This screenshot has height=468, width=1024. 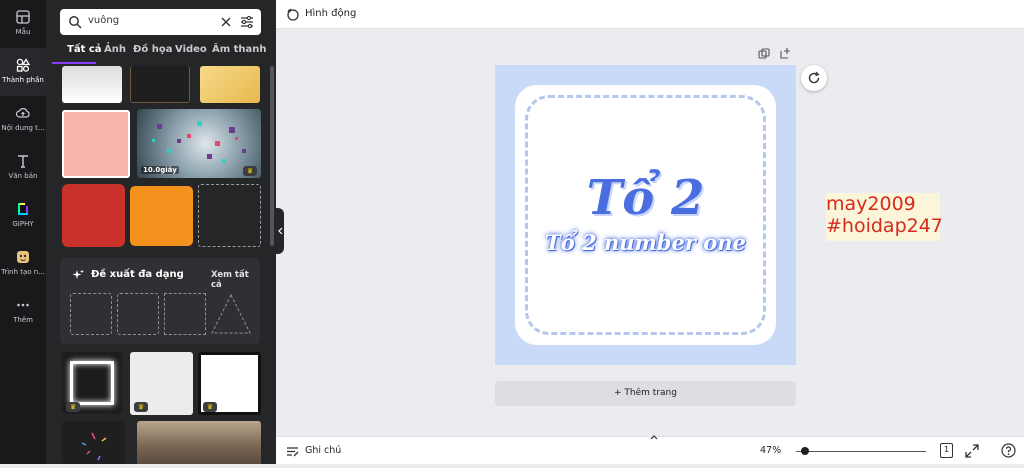 What do you see at coordinates (650, 448) in the screenshot?
I see `bottom-bar: Ghi chú 47% 1` at bounding box center [650, 448].